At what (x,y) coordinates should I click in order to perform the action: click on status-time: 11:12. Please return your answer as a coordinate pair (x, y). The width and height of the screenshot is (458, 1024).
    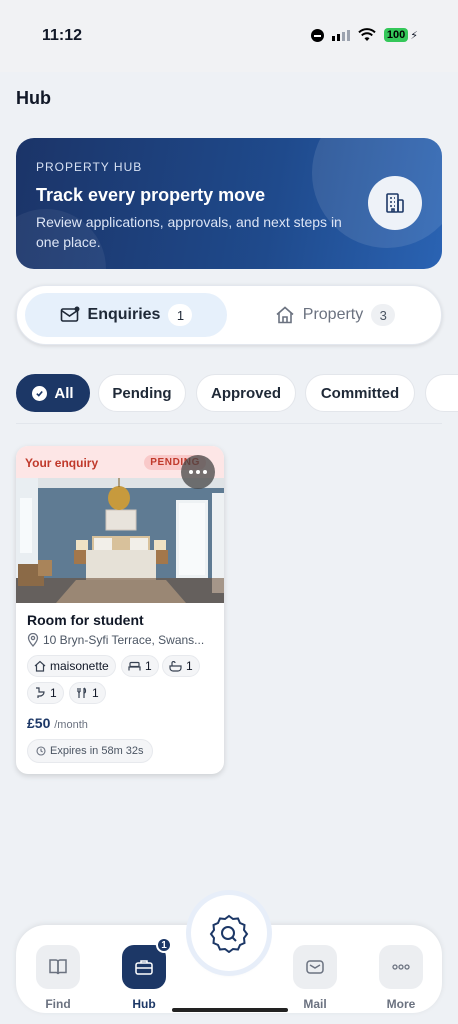
    Looking at the image, I should click on (62, 35).